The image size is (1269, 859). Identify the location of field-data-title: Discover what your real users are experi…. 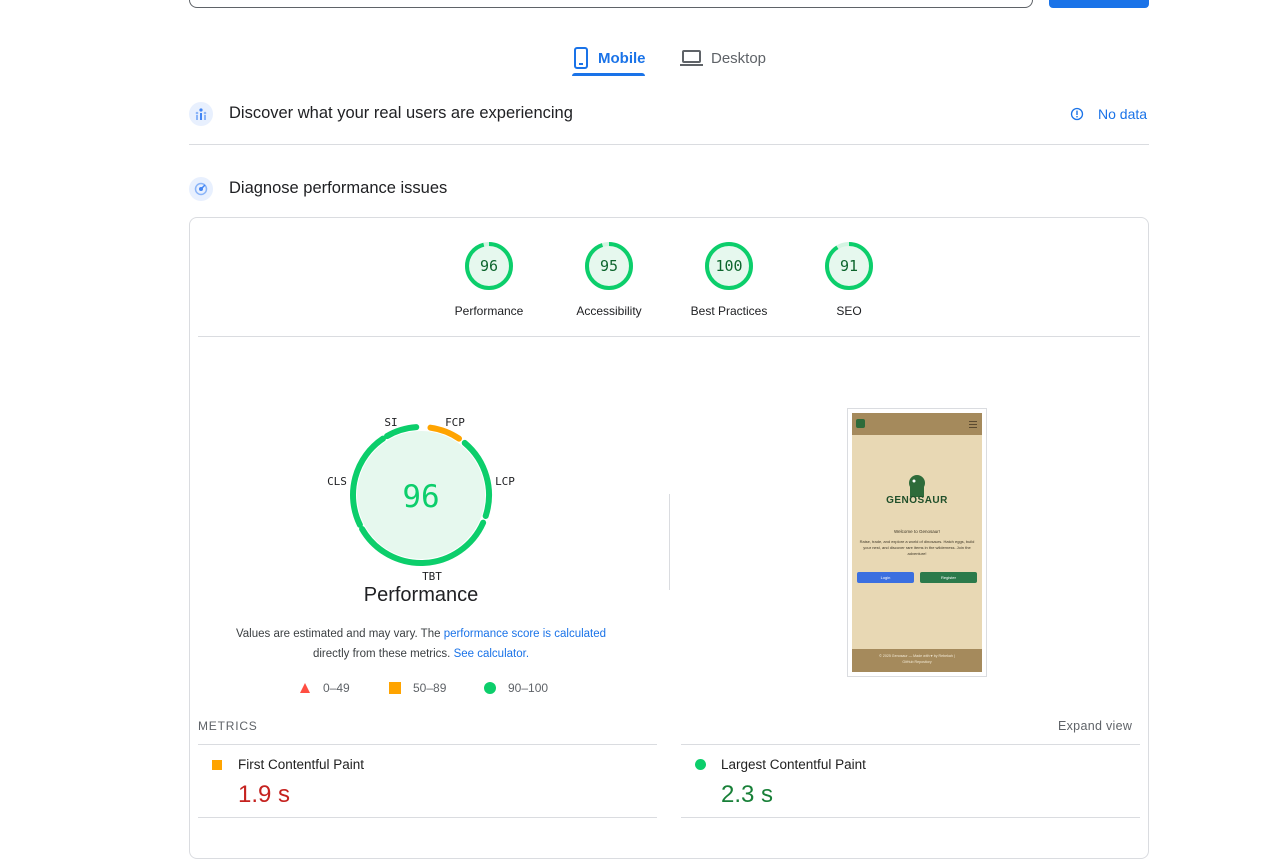
(401, 113).